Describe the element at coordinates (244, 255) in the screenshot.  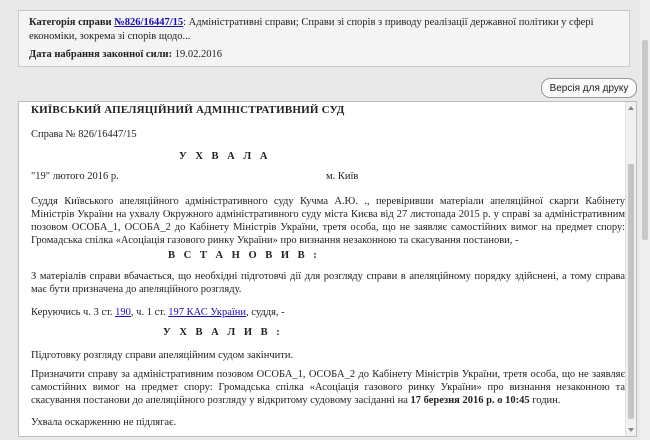
I see `established-heading: В С Т А Н О В И В :` at that location.